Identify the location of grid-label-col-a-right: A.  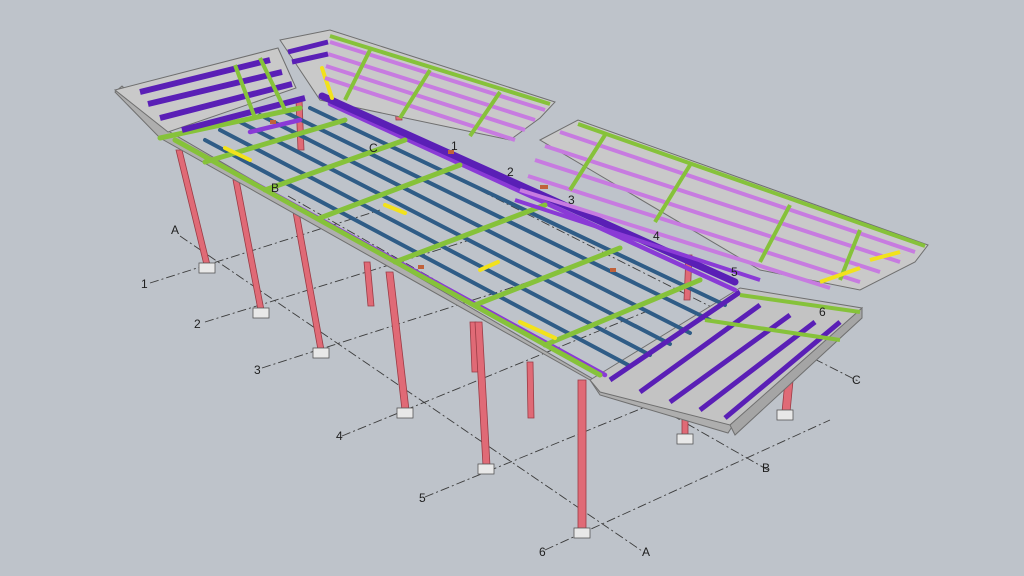
(646, 552).